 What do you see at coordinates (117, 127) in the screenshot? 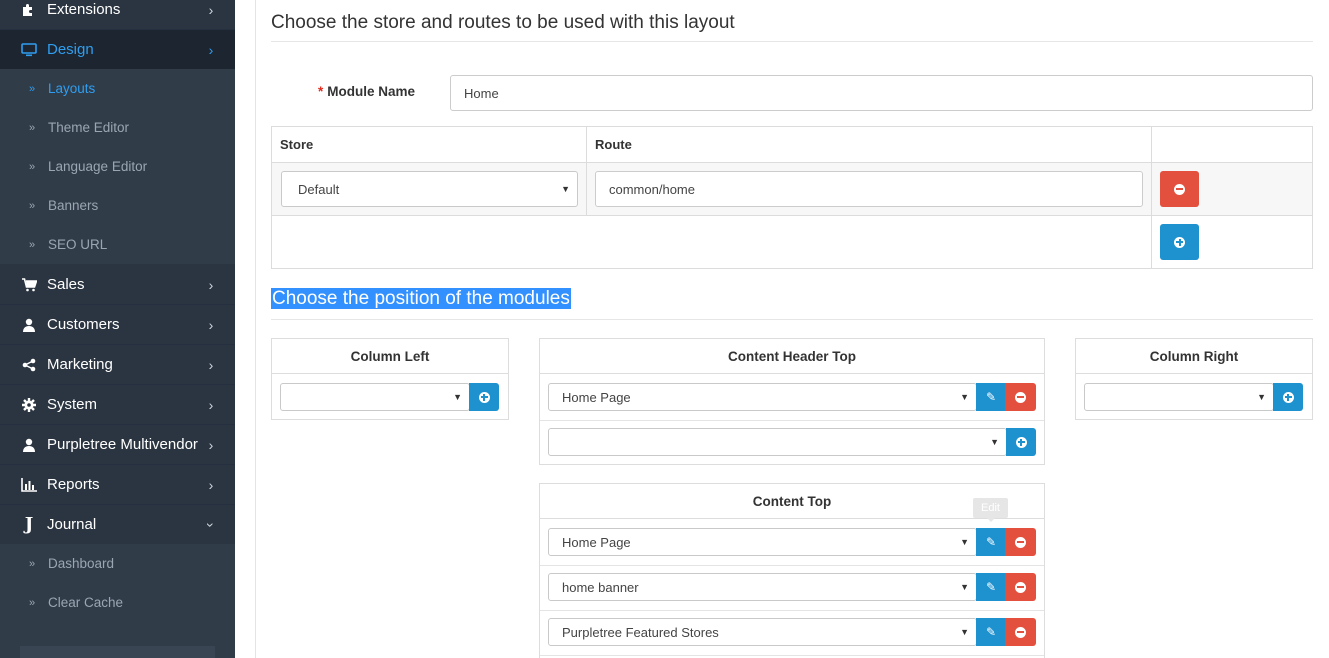
I see `sidebar-subitem-theme-editor: » Theme Editor` at bounding box center [117, 127].